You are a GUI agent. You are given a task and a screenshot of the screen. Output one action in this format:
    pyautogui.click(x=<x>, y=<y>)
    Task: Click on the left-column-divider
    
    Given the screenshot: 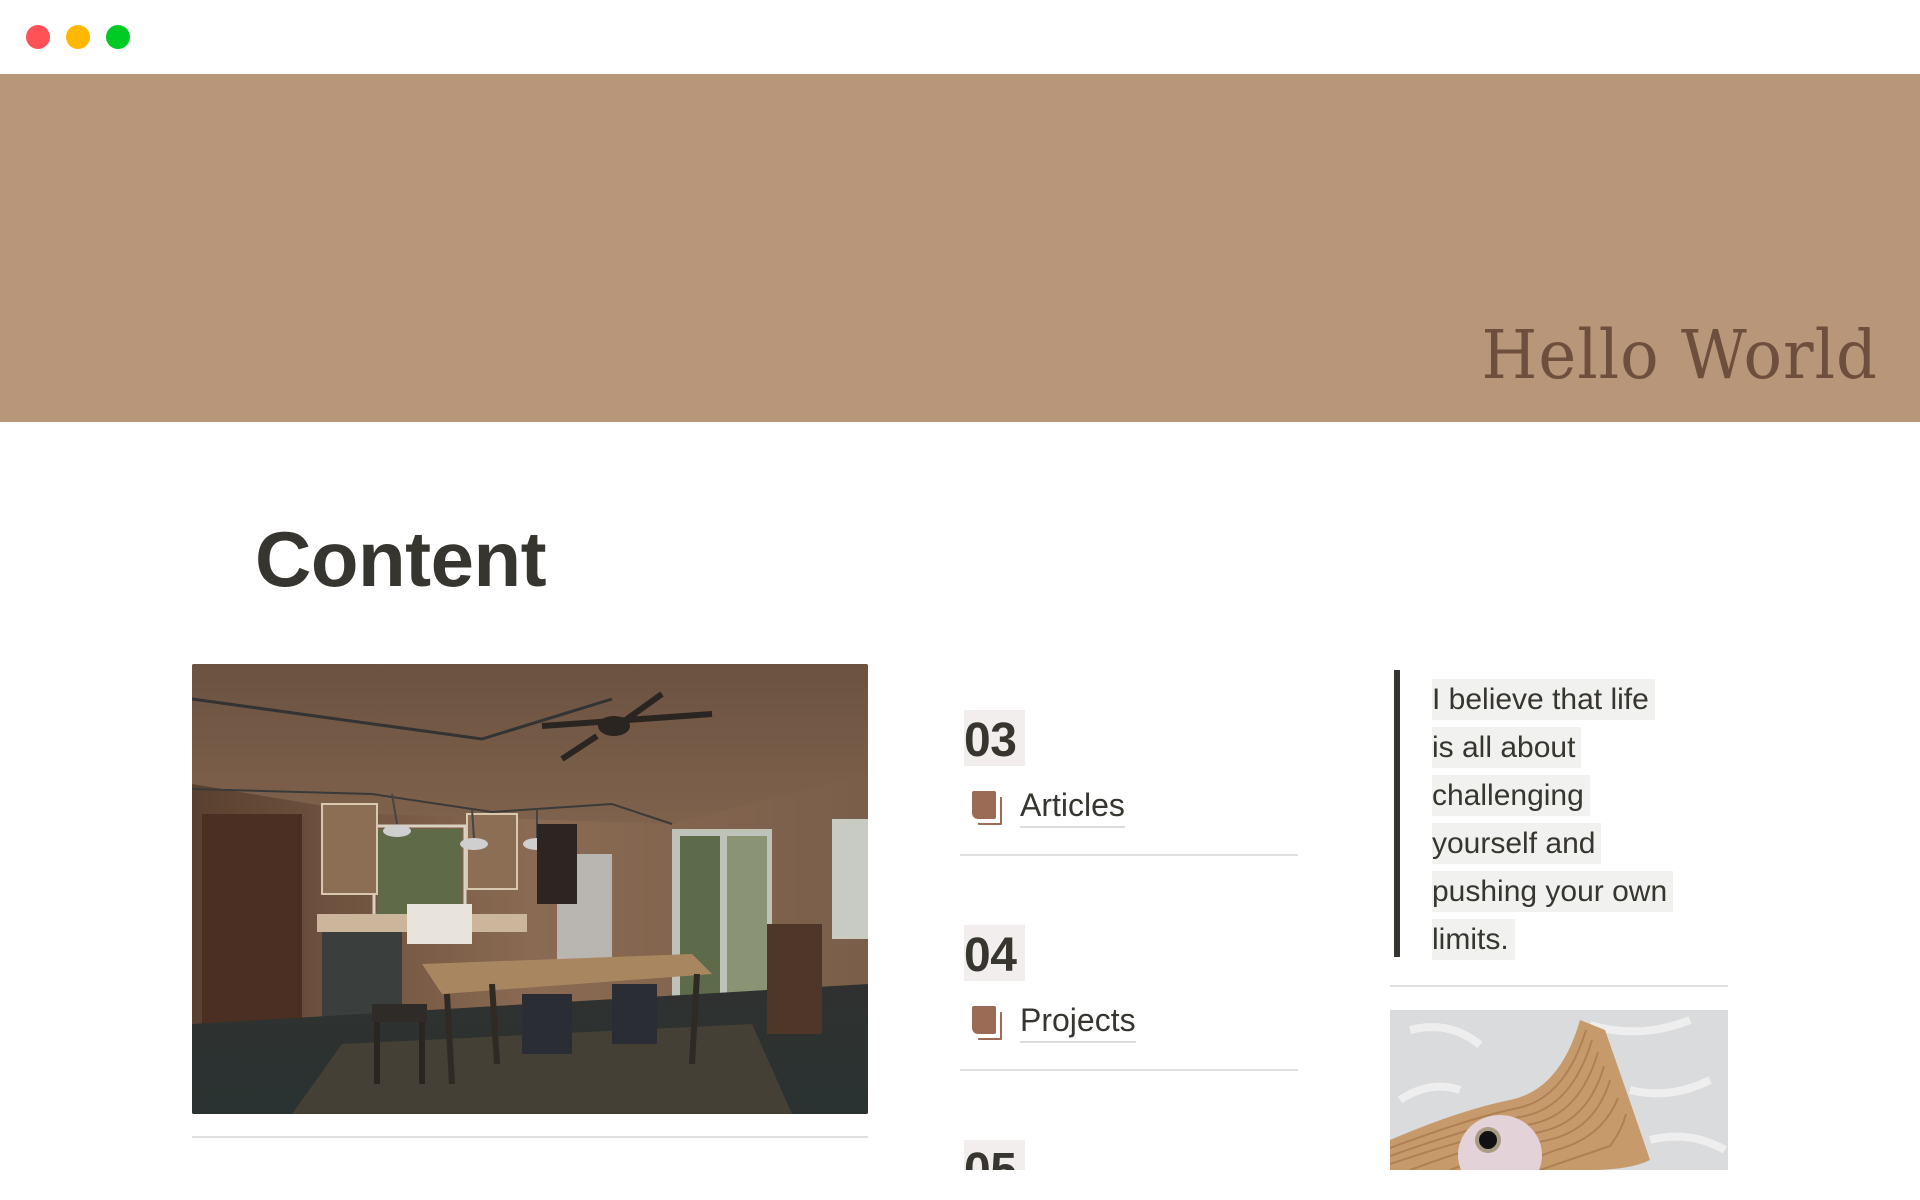 What is the action you would take?
    pyautogui.click(x=530, y=1137)
    